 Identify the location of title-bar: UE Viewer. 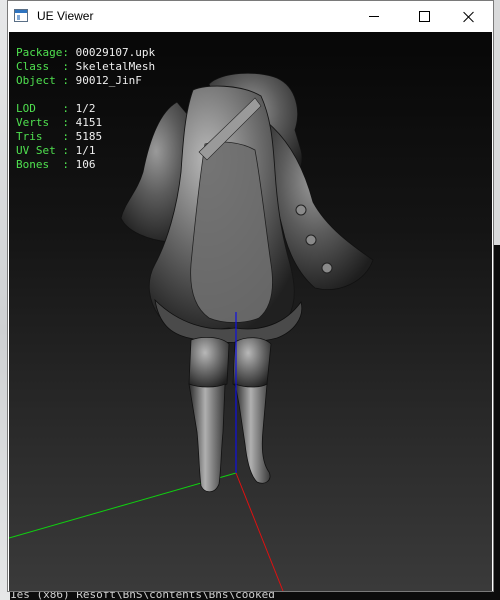
(250, 16).